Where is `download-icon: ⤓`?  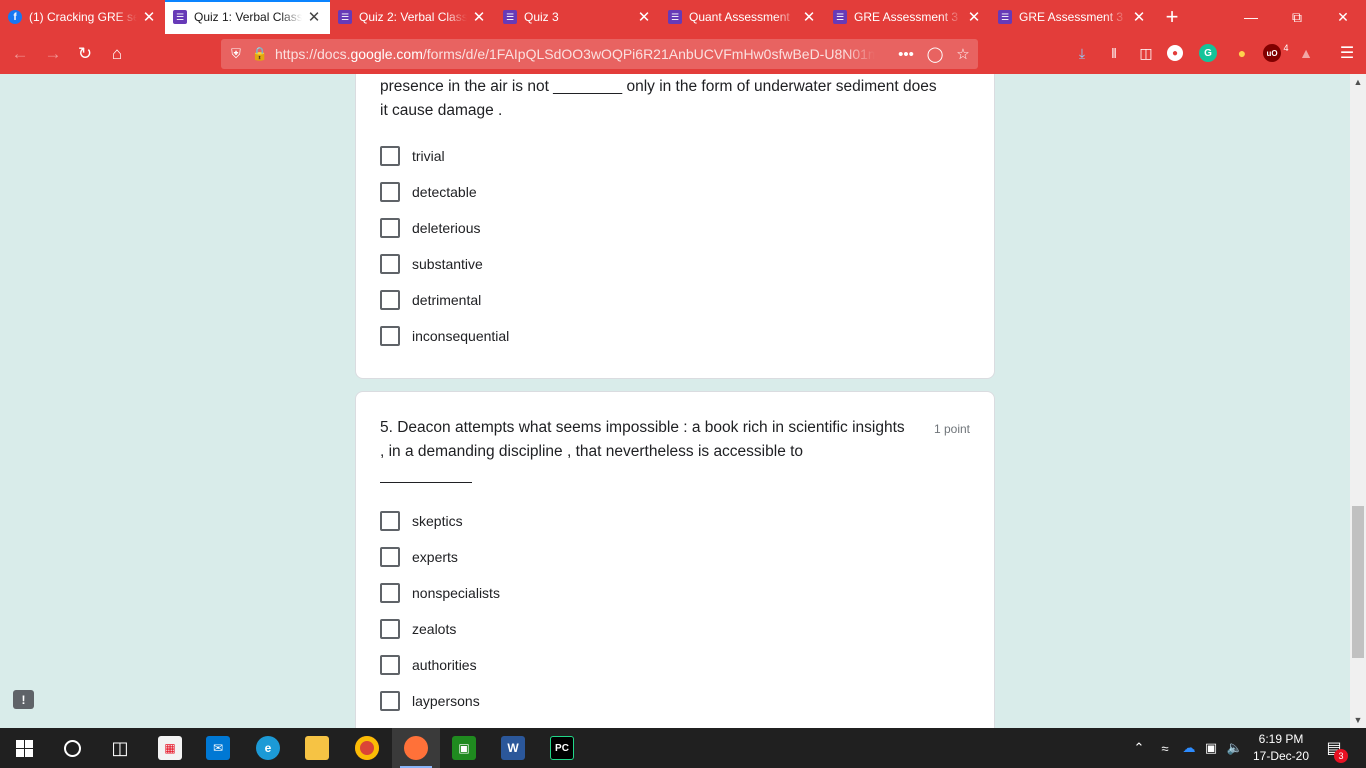 download-icon: ⤓ is located at coordinates (1082, 53).